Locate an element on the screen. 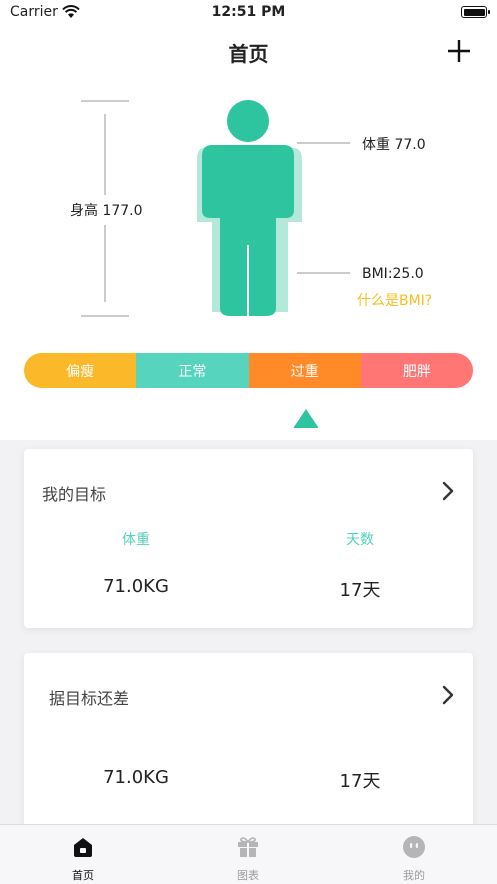 The width and height of the screenshot is (497, 884). tab-mine-label: 我的 is located at coordinates (414, 875).